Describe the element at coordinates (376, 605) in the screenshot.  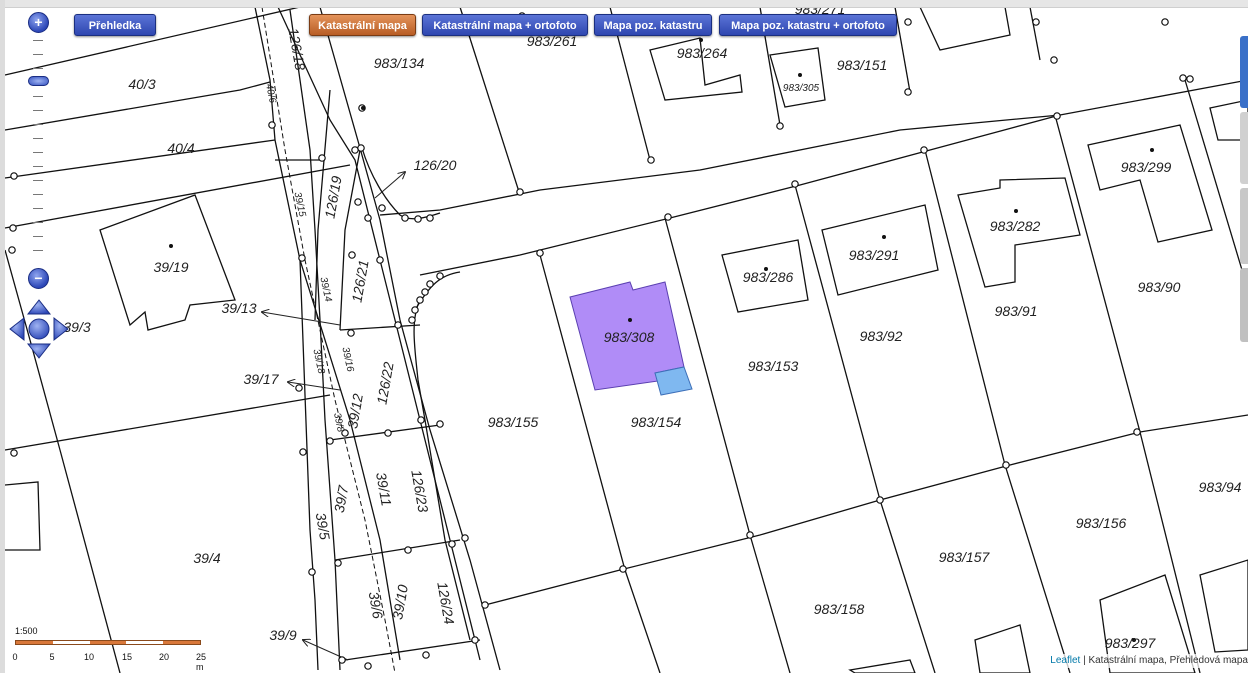
I see `parcel-label: 39/6` at that location.